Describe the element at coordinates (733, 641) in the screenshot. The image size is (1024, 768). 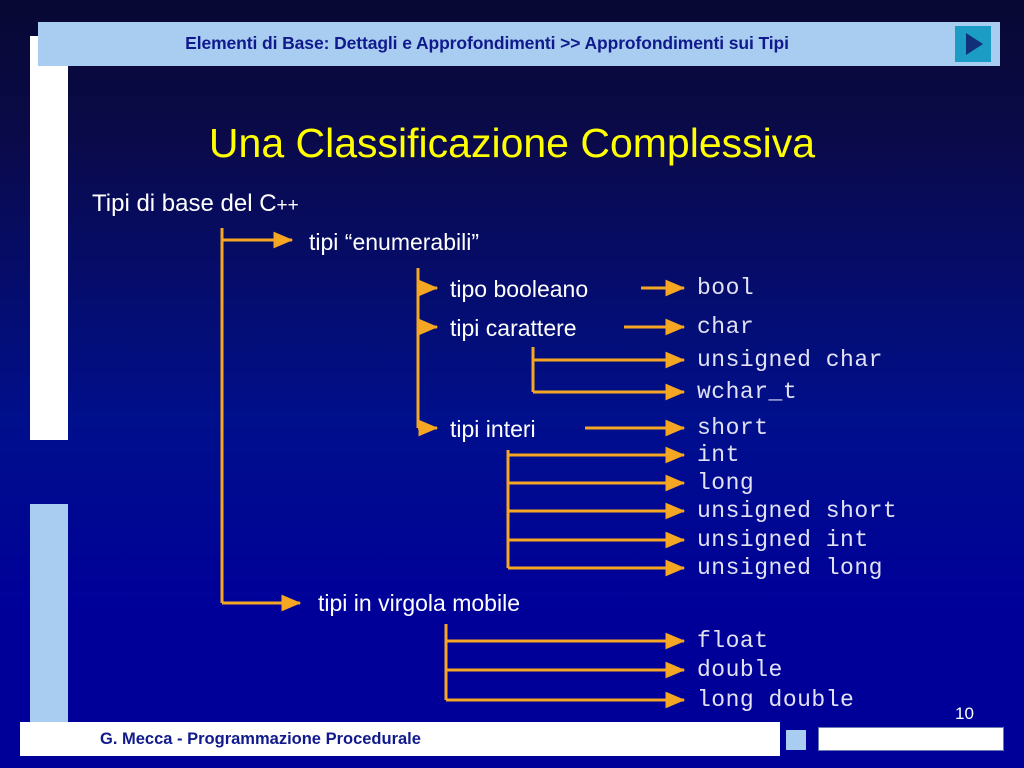
I see `type-float: float` at that location.